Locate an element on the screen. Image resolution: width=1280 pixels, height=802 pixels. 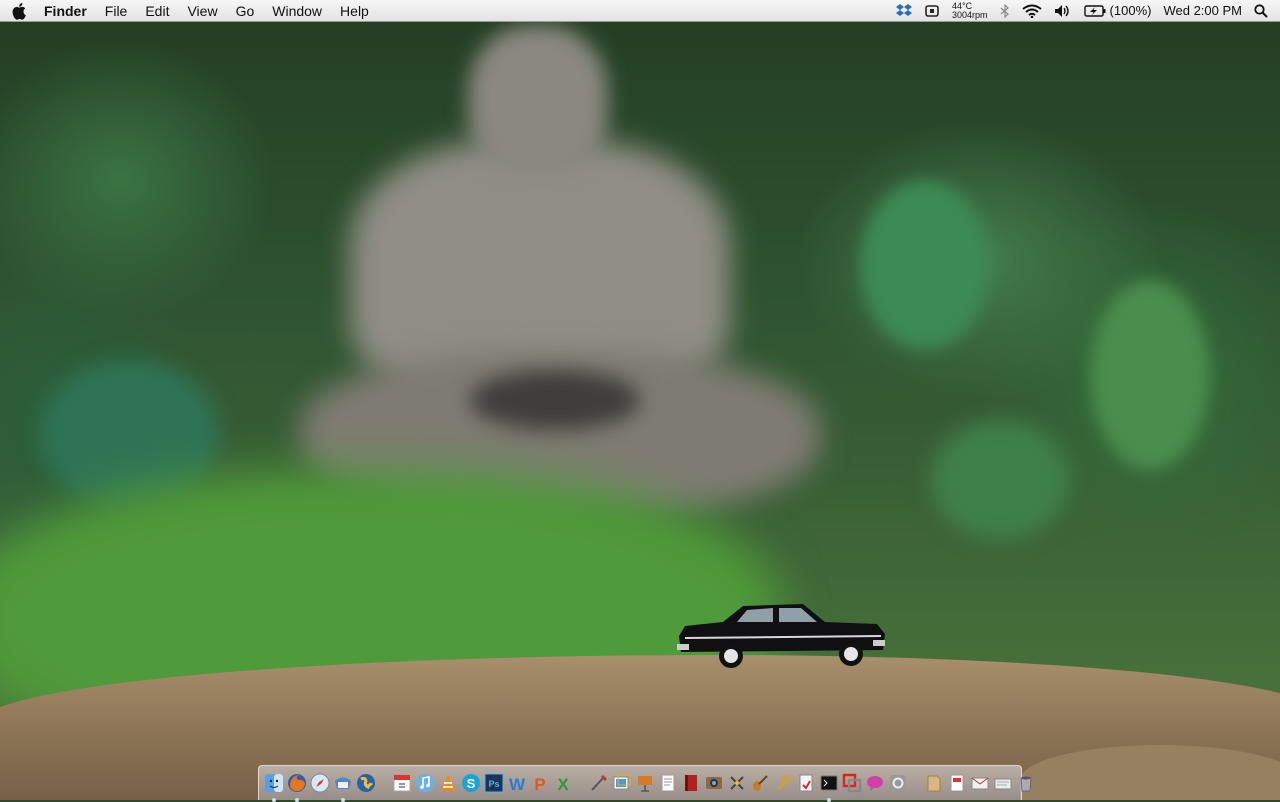
clock: Wed 2:00 PM is located at coordinates (1202, 11).